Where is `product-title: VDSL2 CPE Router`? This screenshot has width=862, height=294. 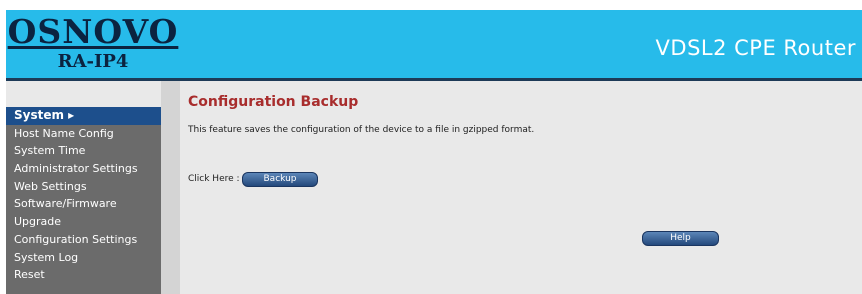
product-title: VDSL2 CPE Router is located at coordinates (755, 48).